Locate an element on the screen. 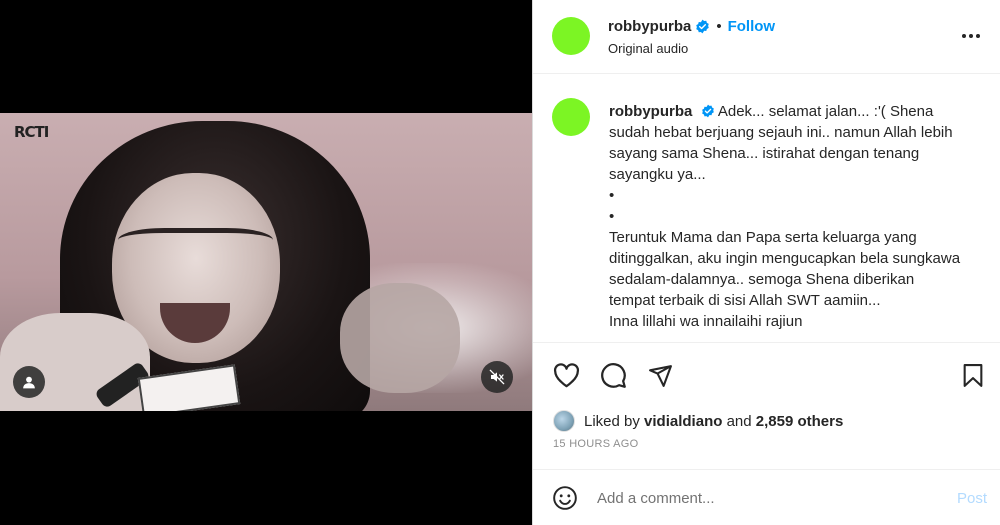  user-icon is located at coordinates (29, 382).